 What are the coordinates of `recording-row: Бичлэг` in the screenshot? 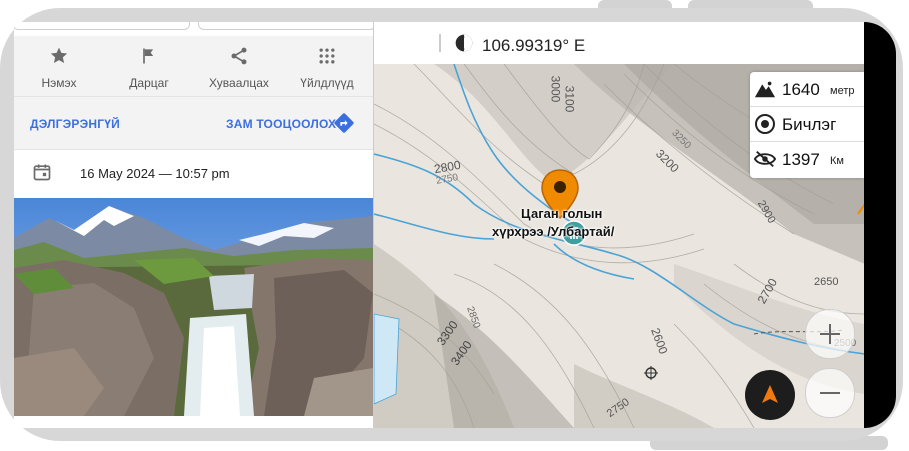 It's located at (807, 124).